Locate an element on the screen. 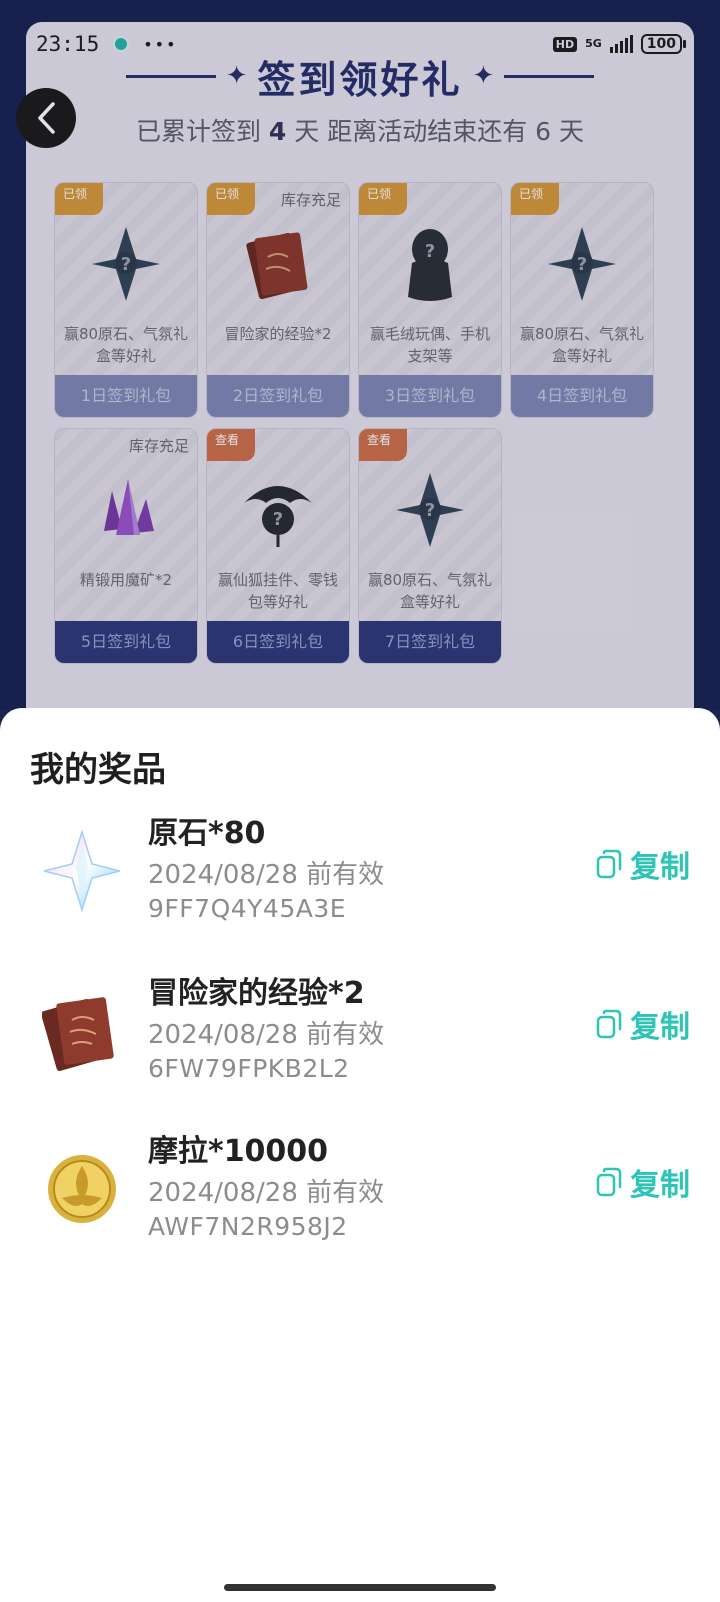  prize-name: 冒险家的经验*2 is located at coordinates (256, 993).